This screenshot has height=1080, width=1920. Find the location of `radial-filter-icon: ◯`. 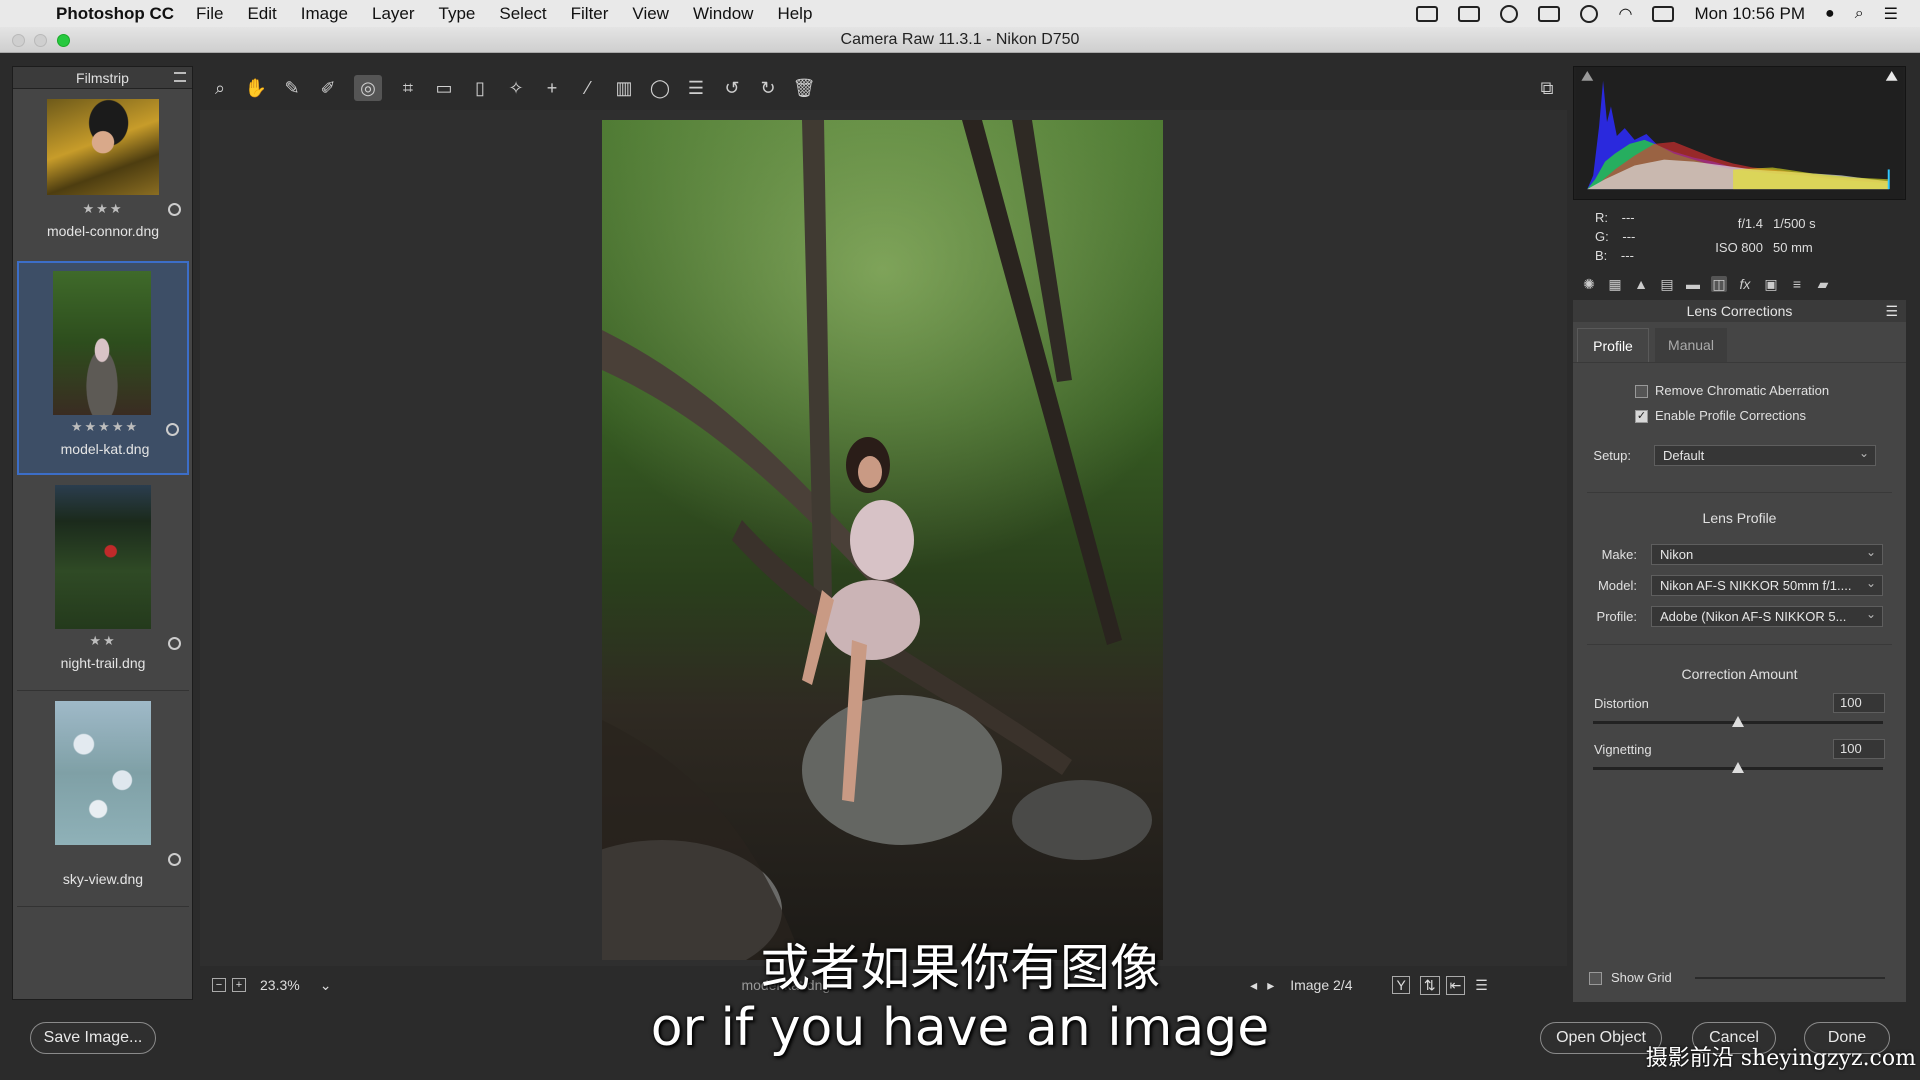

radial-filter-icon: ◯ is located at coordinates (660, 88).